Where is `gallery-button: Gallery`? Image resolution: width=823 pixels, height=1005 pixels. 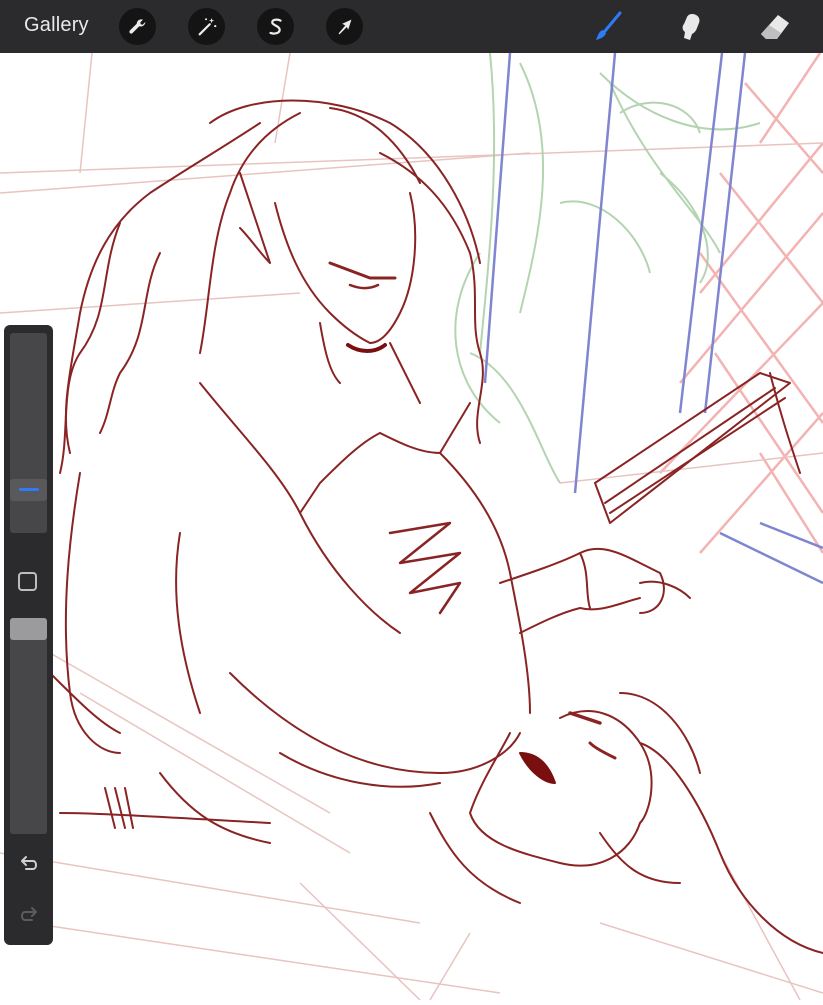 gallery-button: Gallery is located at coordinates (56, 25).